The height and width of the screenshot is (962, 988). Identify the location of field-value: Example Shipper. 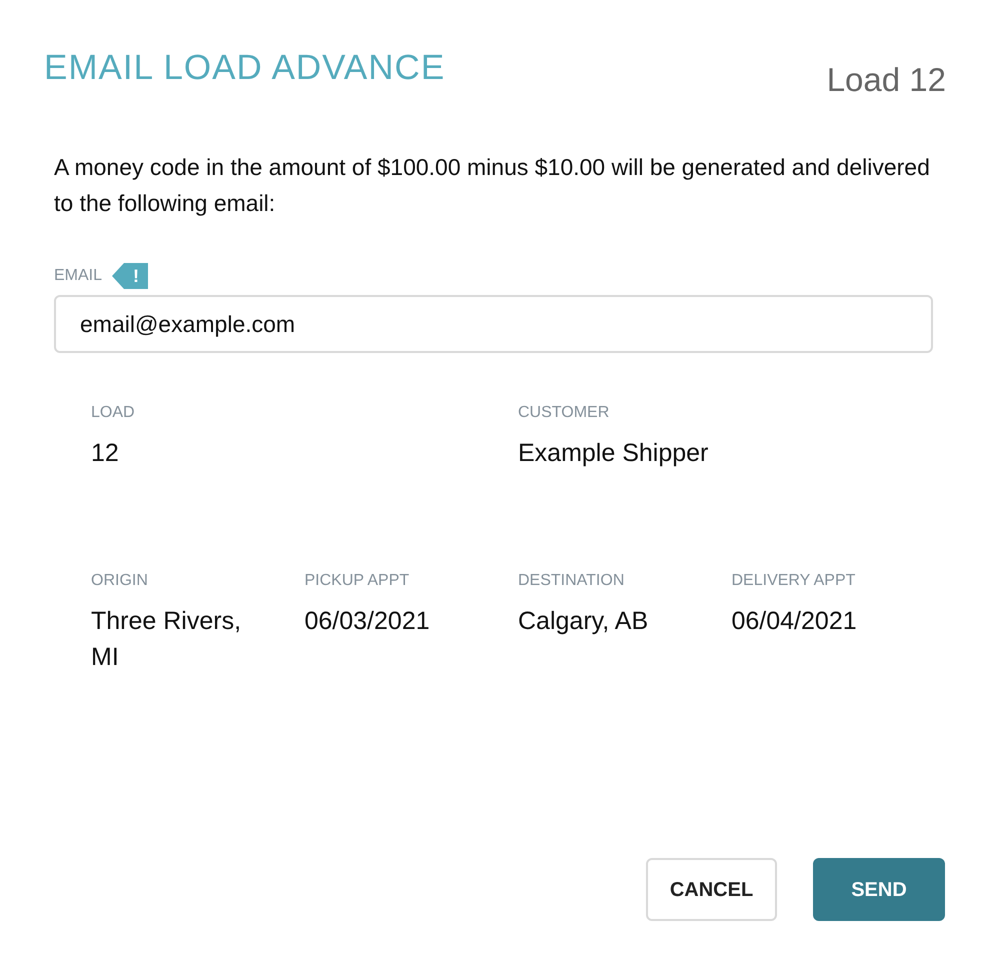
(613, 453).